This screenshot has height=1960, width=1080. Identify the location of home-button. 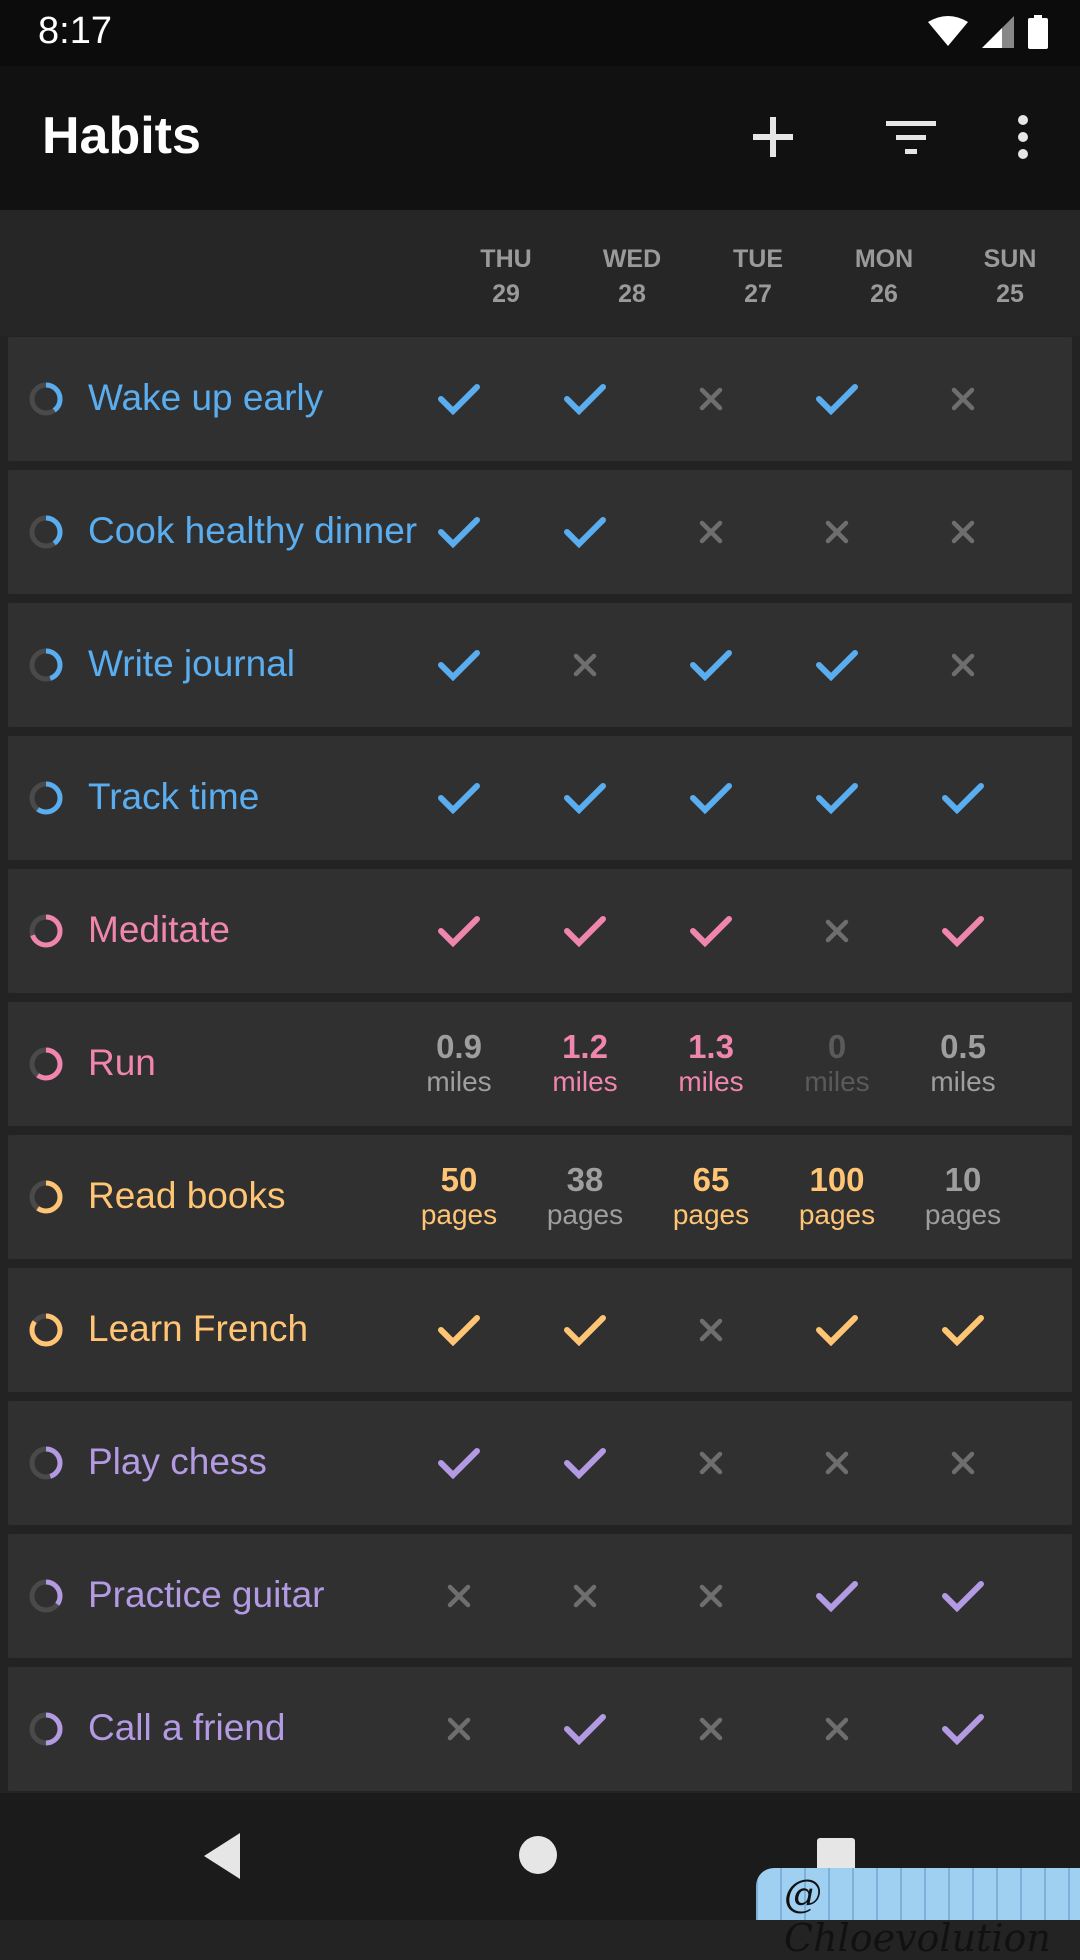
(540, 1857).